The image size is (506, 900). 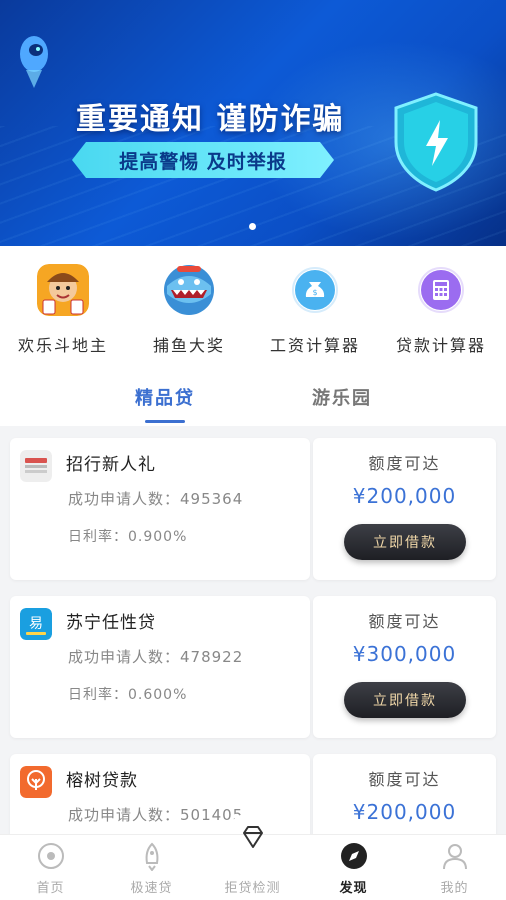 What do you see at coordinates (63, 290) in the screenshot?
I see `poker-game-icon` at bounding box center [63, 290].